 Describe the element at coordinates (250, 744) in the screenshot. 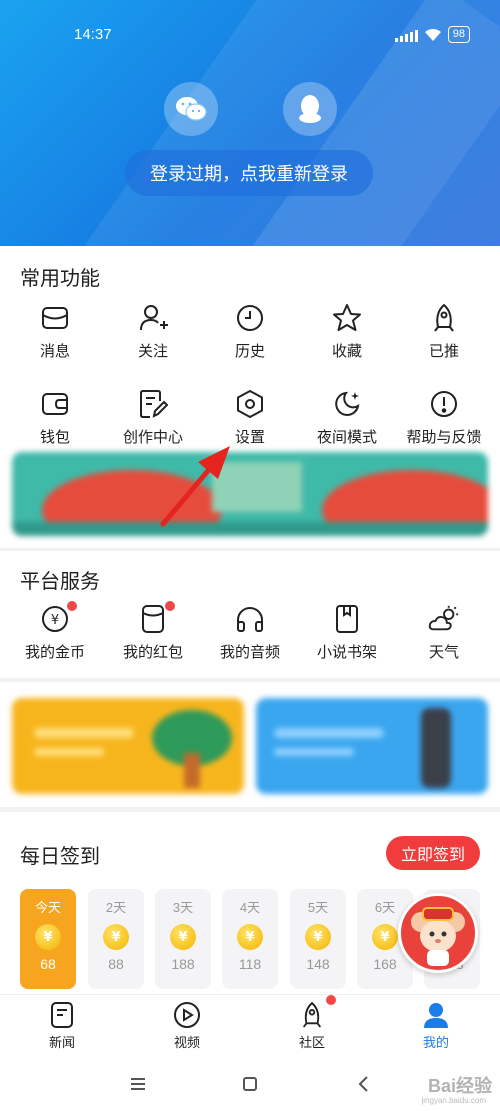

I see `ad-banners-section` at that location.